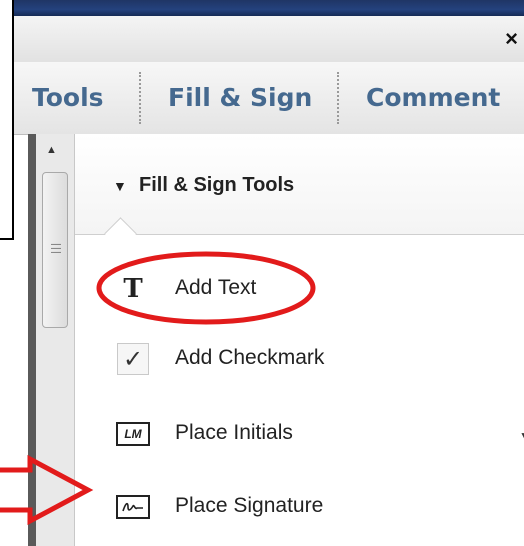 Image resolution: width=524 pixels, height=546 pixels. Describe the element at coordinates (47, 490) in the screenshot. I see `red-arrow-annotation` at that location.